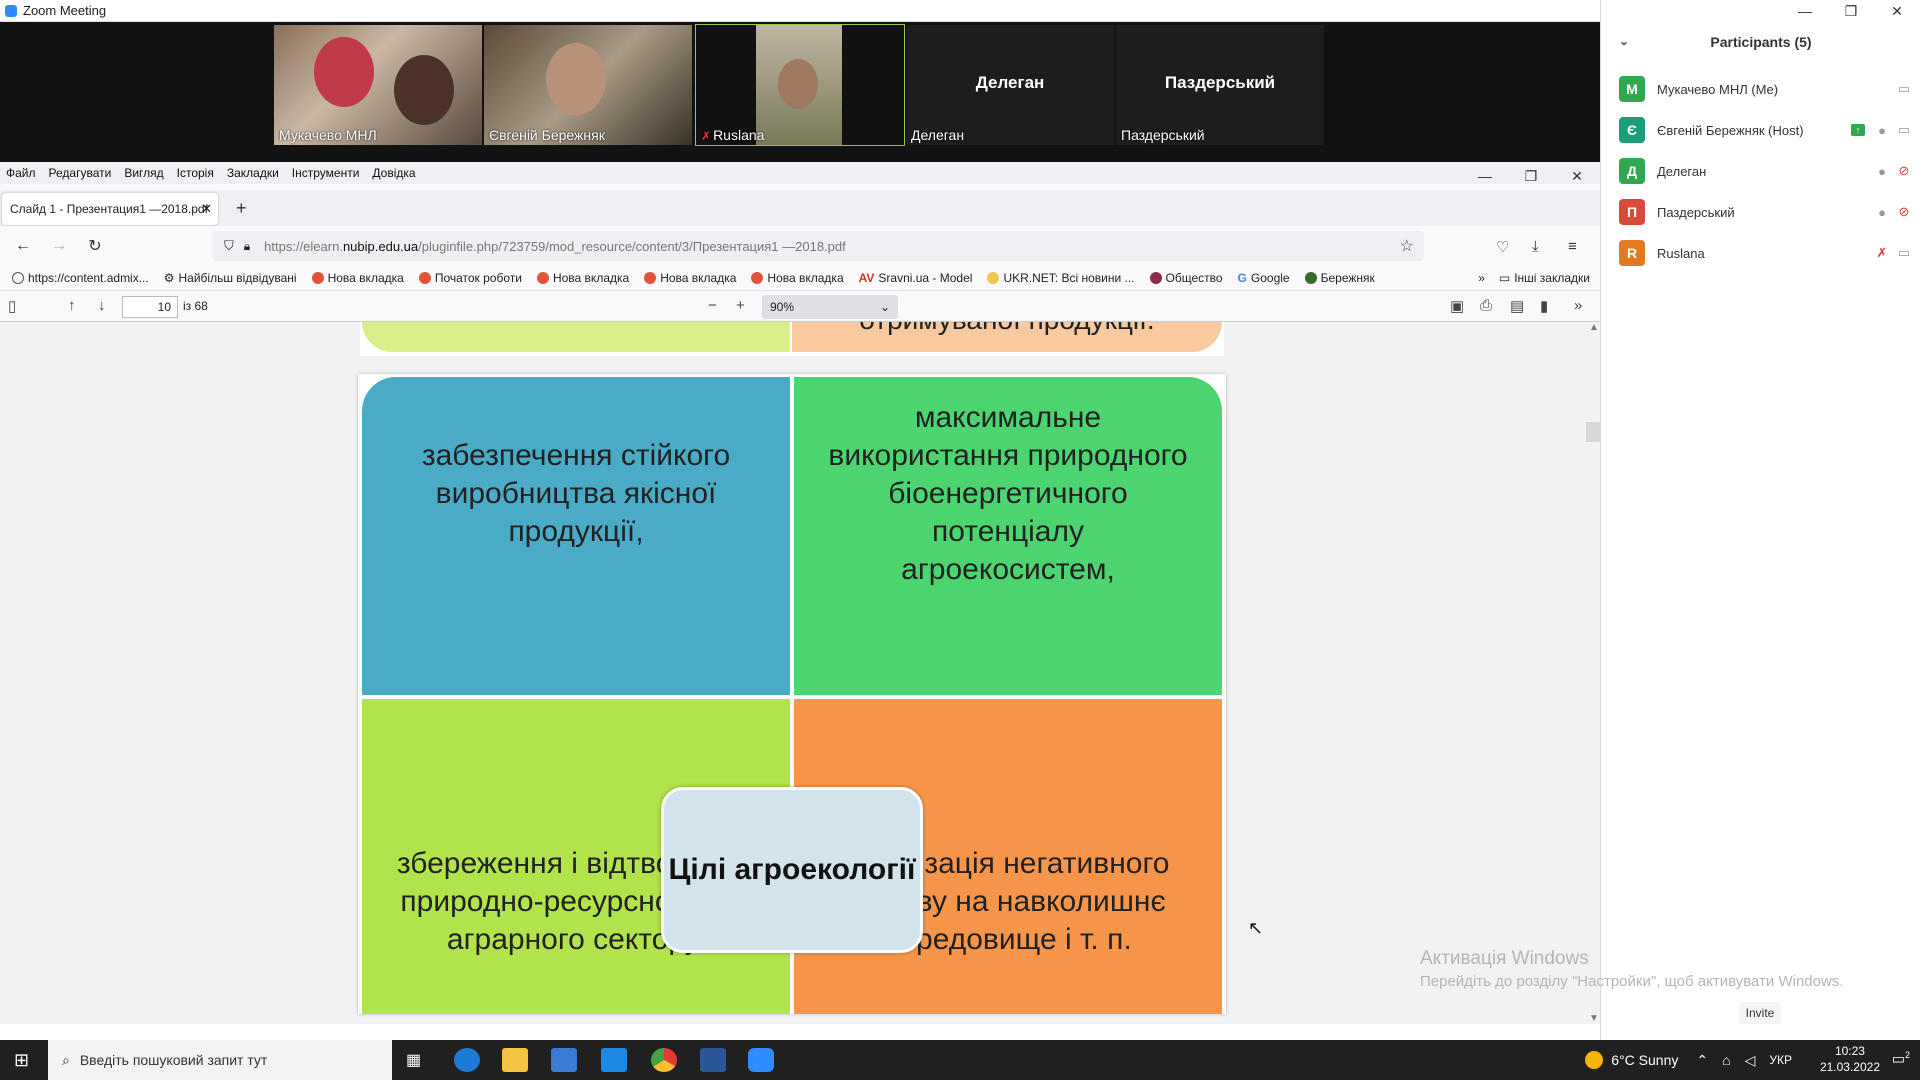 This screenshot has width=1920, height=1080. What do you see at coordinates (1186, 278) in the screenshot?
I see `bookmark-item: Общество` at bounding box center [1186, 278].